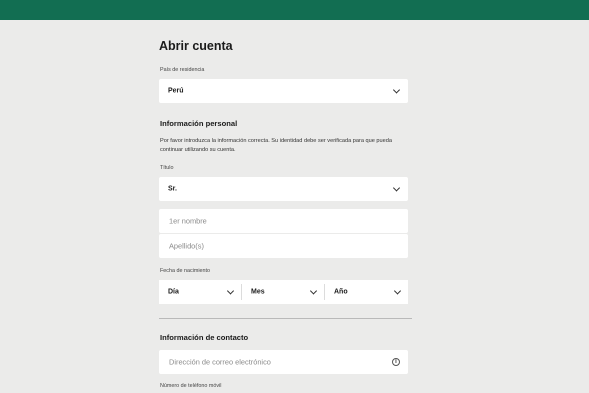 This screenshot has height=393, width=589. Describe the element at coordinates (188, 221) in the screenshot. I see `first-name-placeholder: 1er nombre` at that location.